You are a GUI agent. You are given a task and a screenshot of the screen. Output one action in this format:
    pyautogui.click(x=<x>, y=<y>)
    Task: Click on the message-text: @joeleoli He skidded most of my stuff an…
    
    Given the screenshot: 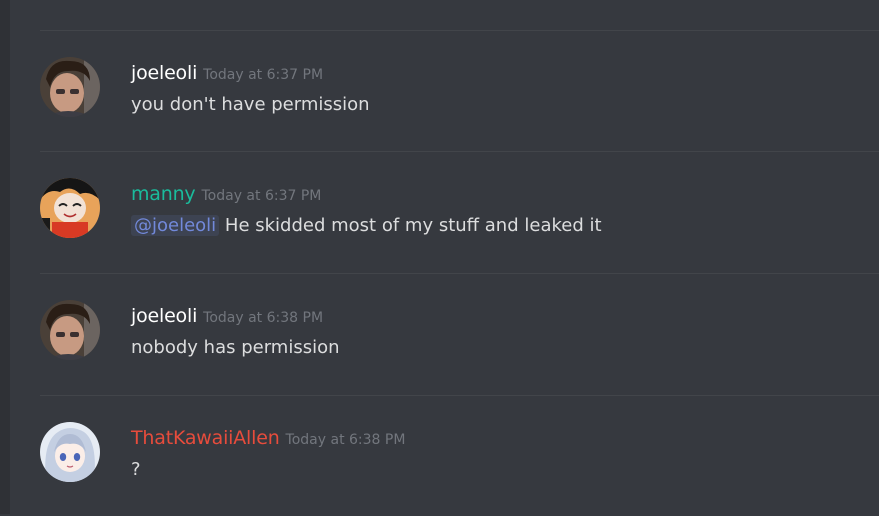 What is the action you would take?
    pyautogui.click(x=366, y=226)
    